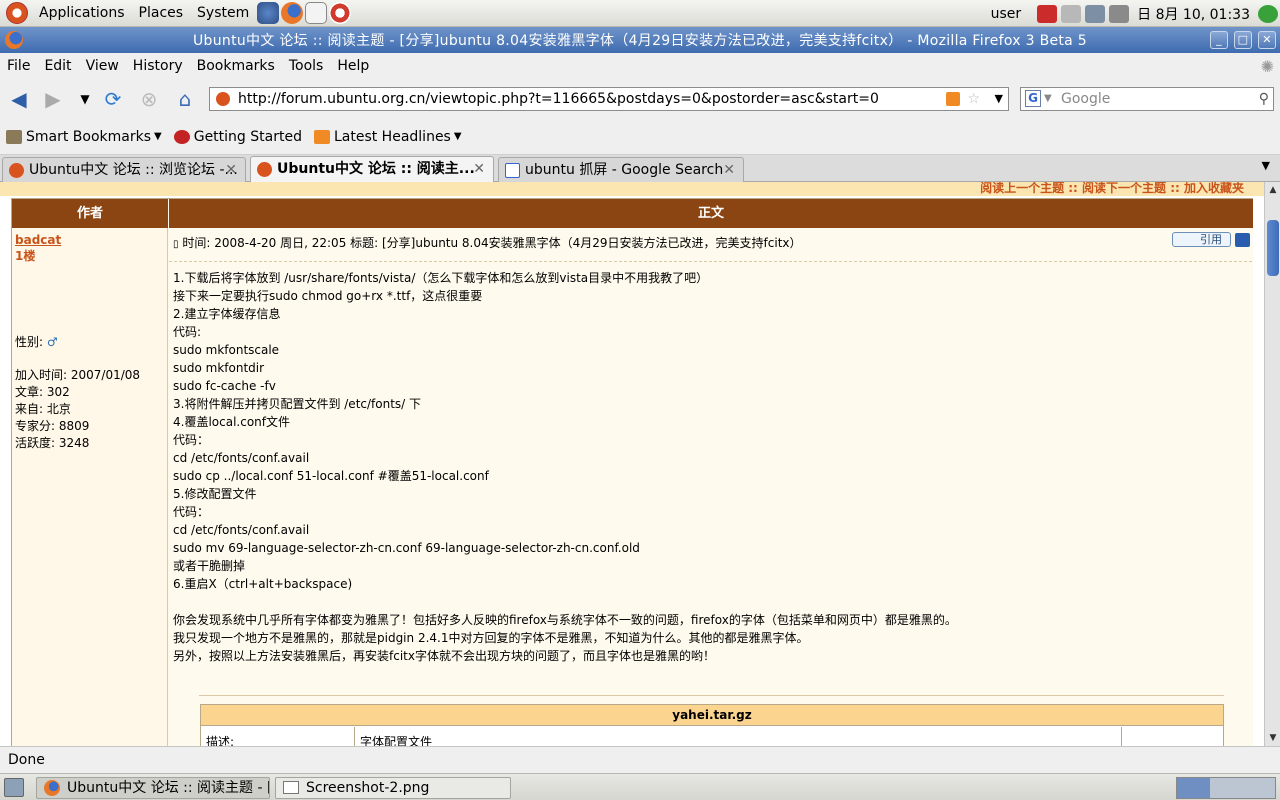 This screenshot has width=1280, height=800. I want to click on clock: 日 8月 10, 01:33, so click(1193, 14).